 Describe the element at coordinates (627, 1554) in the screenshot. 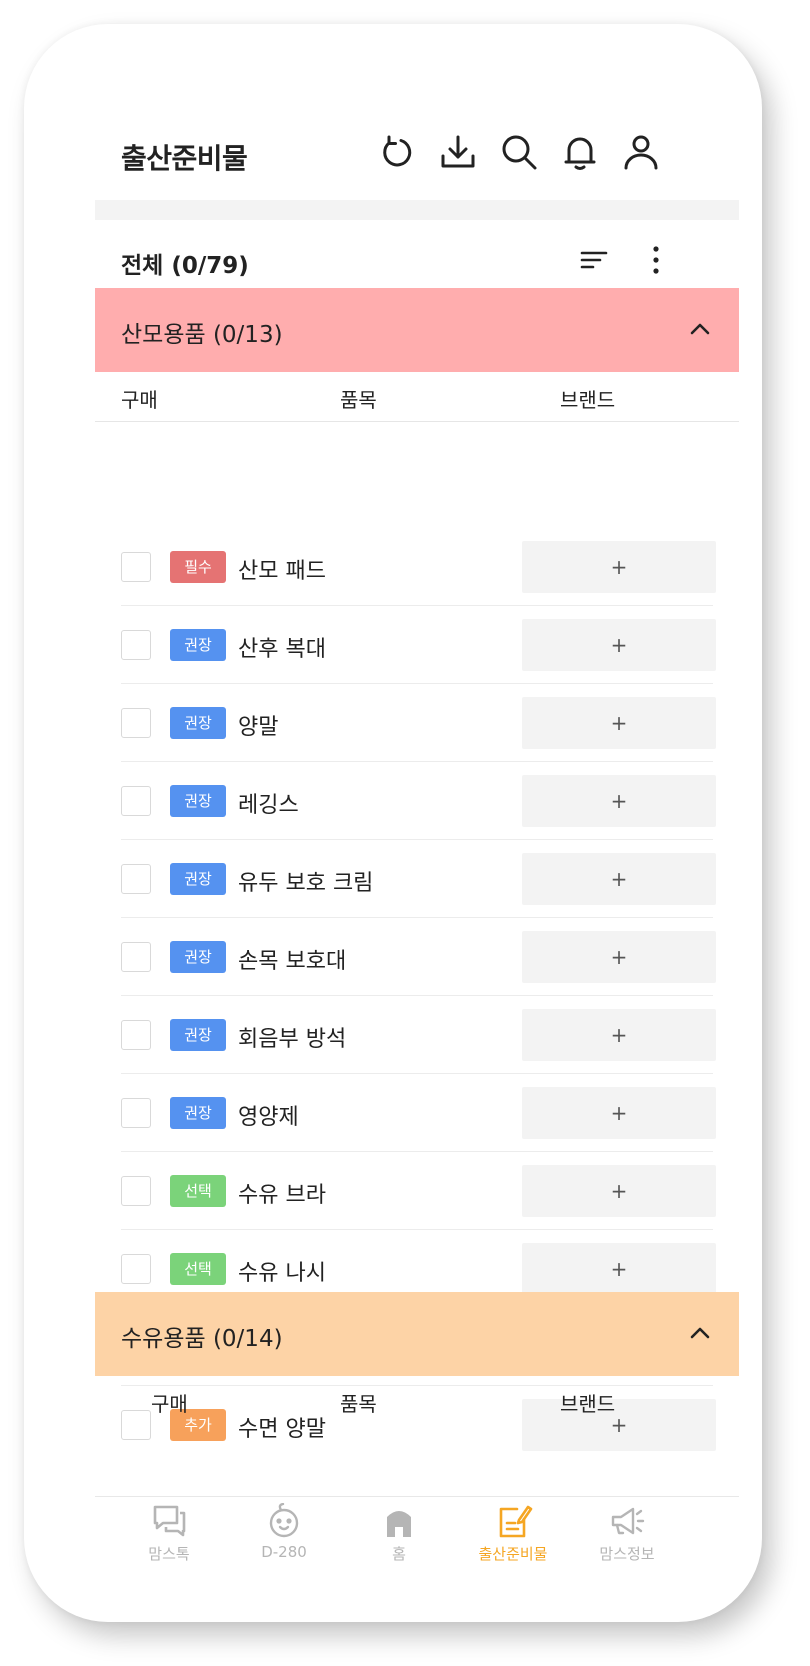

I see `nav-label: 맘스정보` at that location.